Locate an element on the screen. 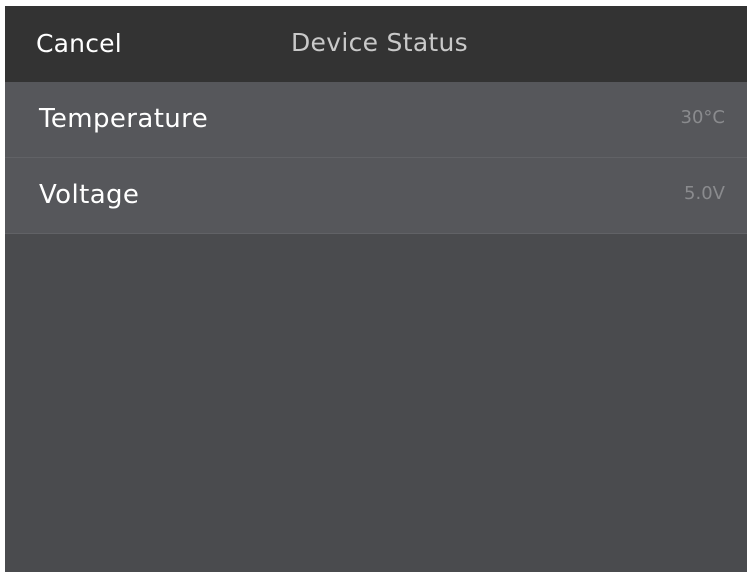 Image resolution: width=752 pixels, height=572 pixels. voltage-value: 5.0V is located at coordinates (704, 193).